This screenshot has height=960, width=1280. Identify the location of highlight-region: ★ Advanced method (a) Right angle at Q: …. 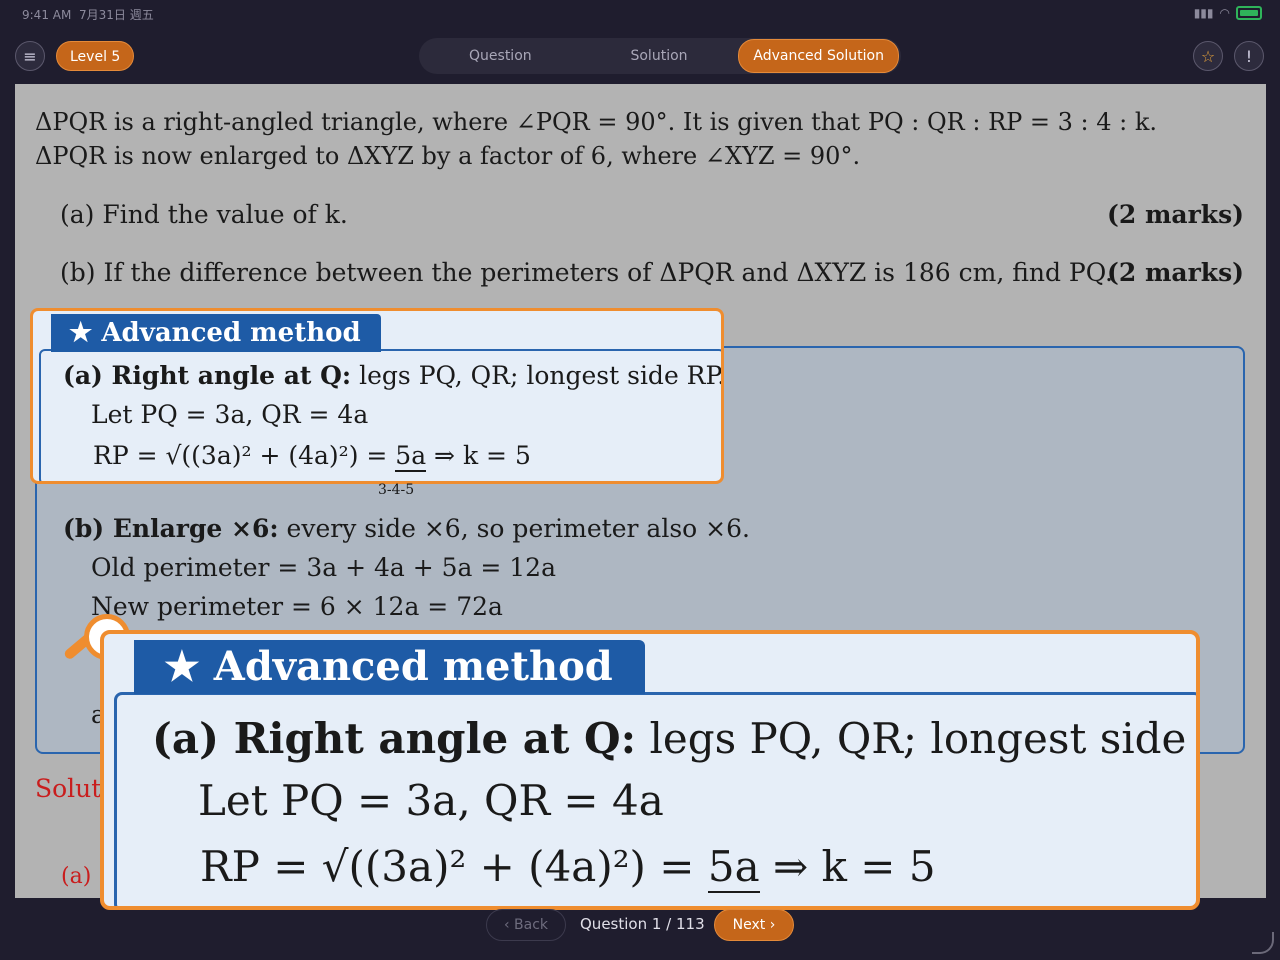
(377, 396).